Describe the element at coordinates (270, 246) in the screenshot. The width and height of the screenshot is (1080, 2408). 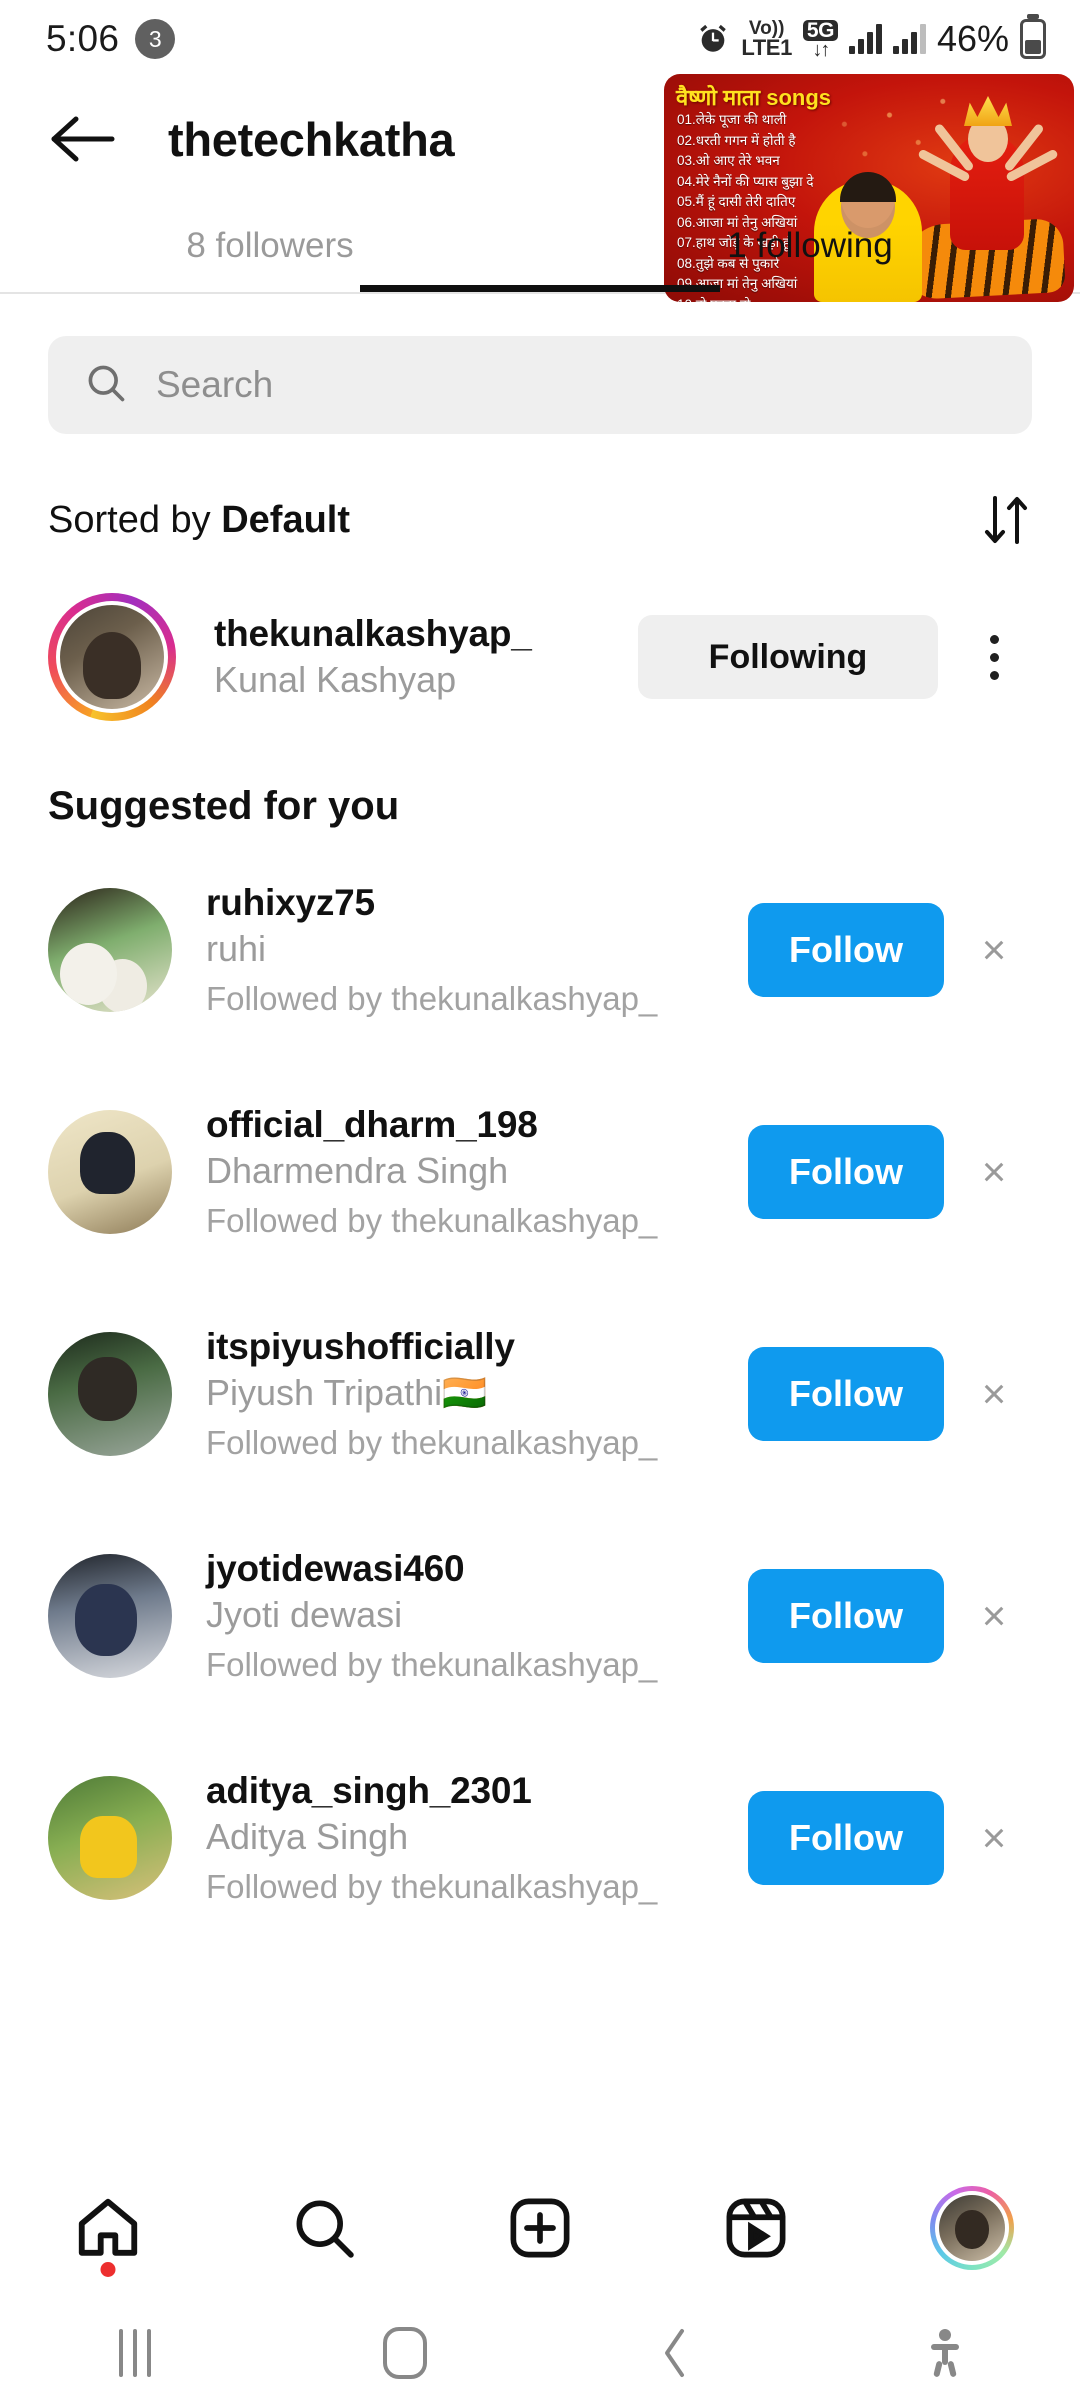
I see `tab-followers: 8 followers` at that location.